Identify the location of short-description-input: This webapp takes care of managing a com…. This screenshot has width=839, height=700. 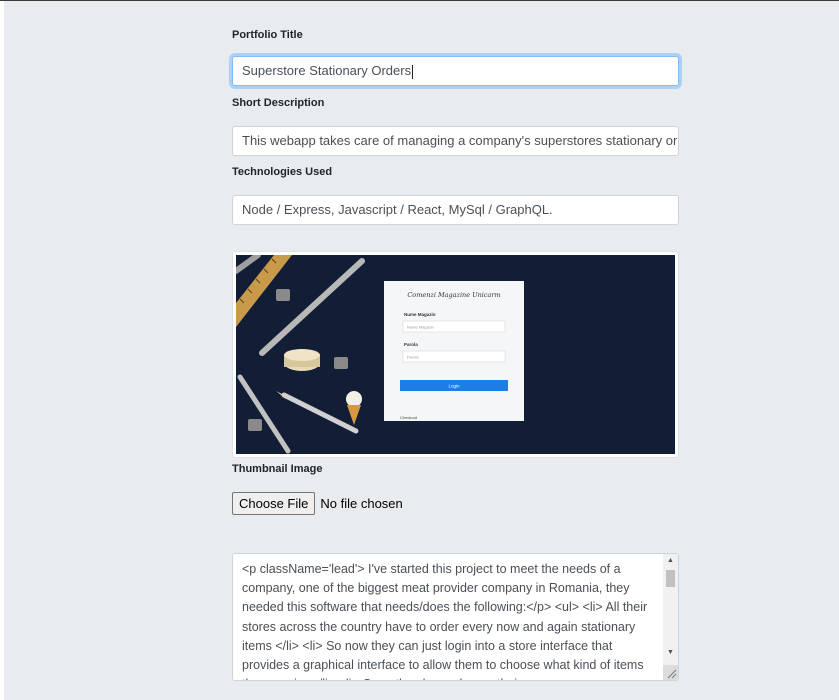
(455, 141).